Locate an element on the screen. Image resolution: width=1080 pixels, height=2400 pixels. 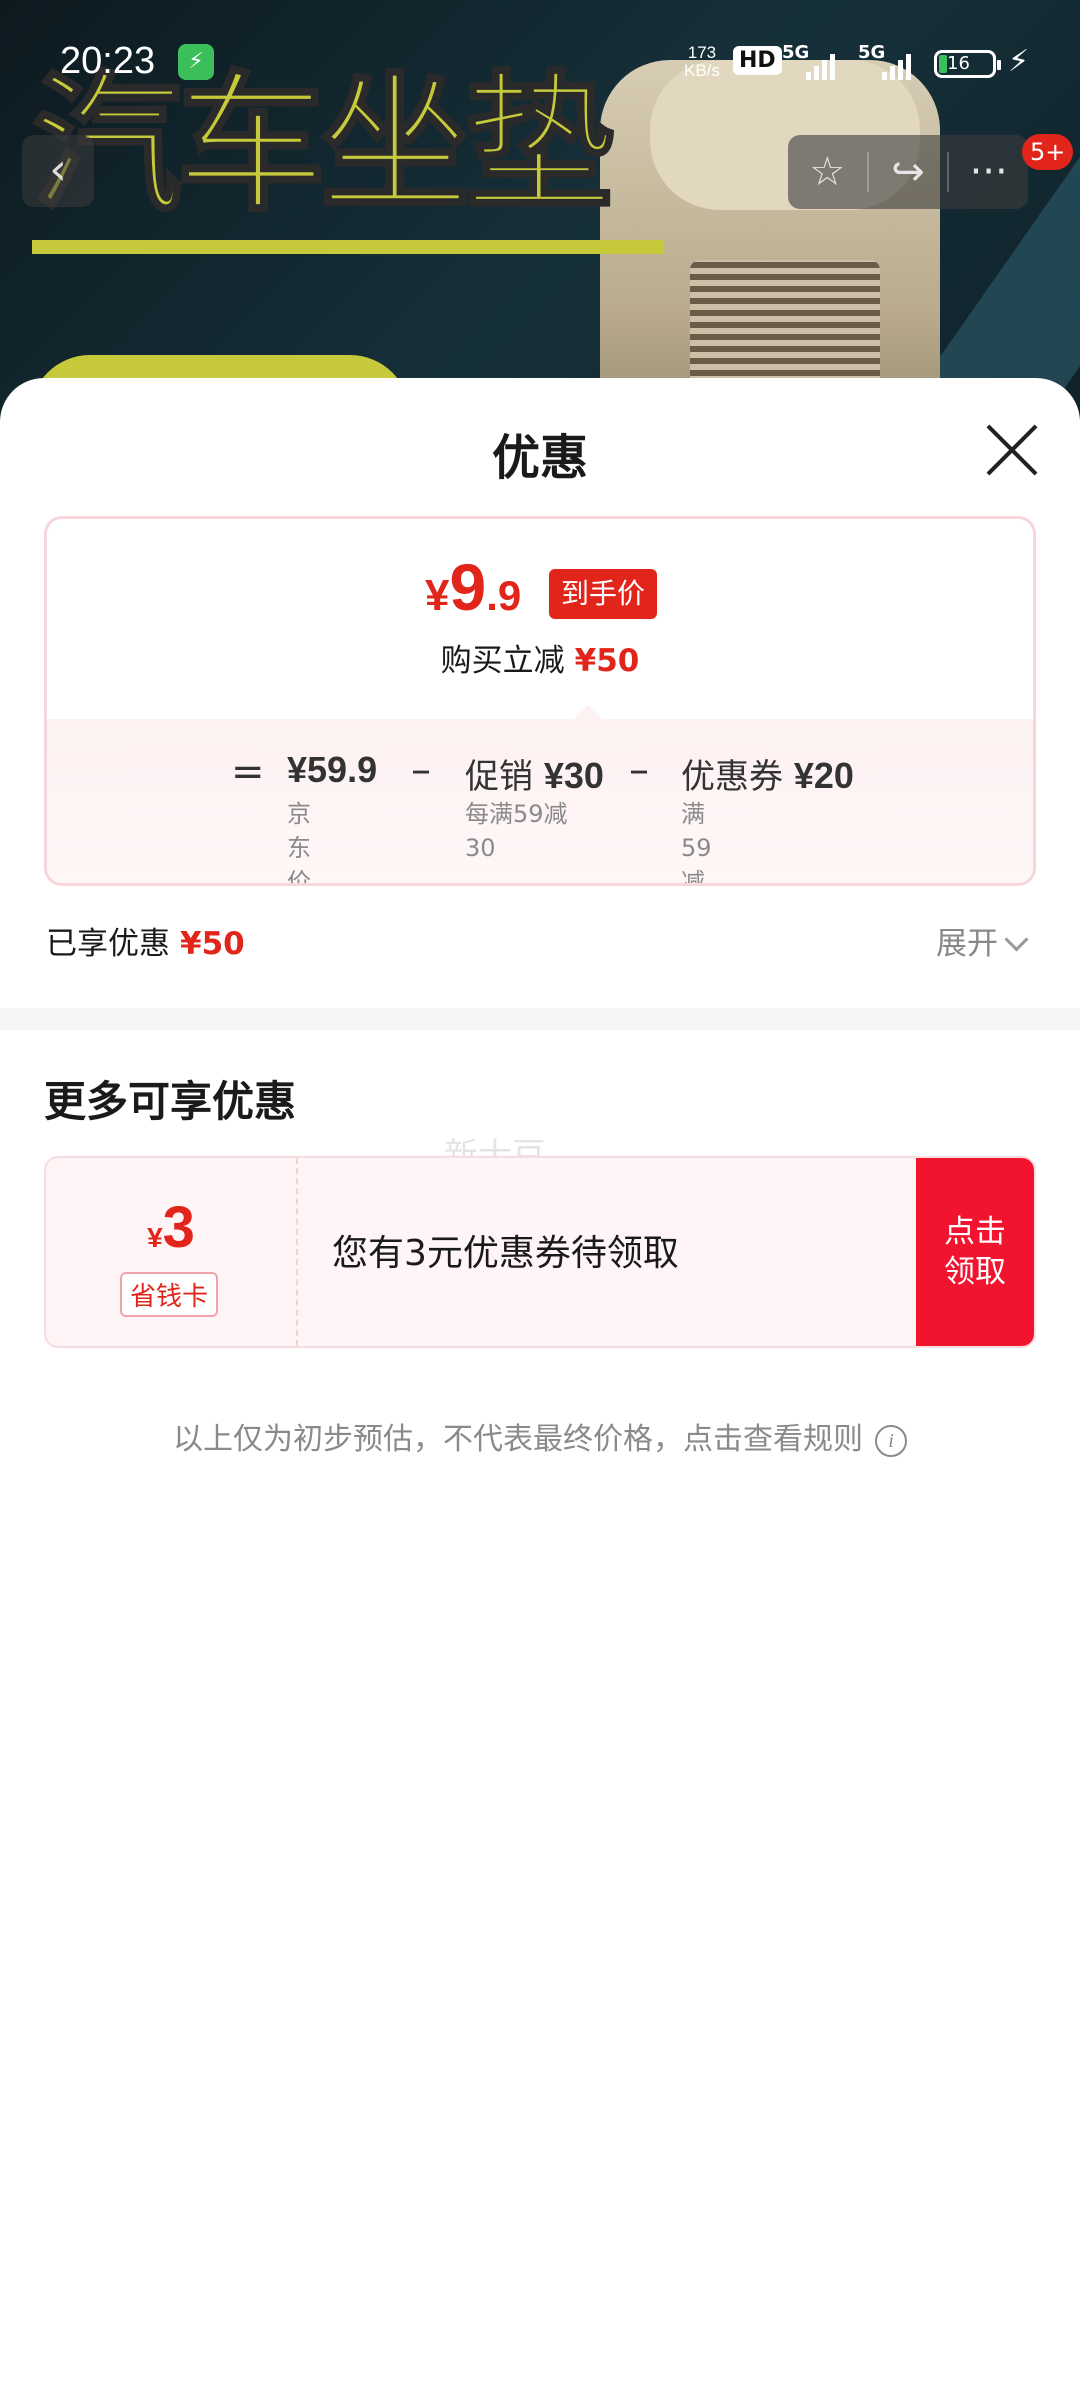
share-button: ↪ is located at coordinates (908, 172).